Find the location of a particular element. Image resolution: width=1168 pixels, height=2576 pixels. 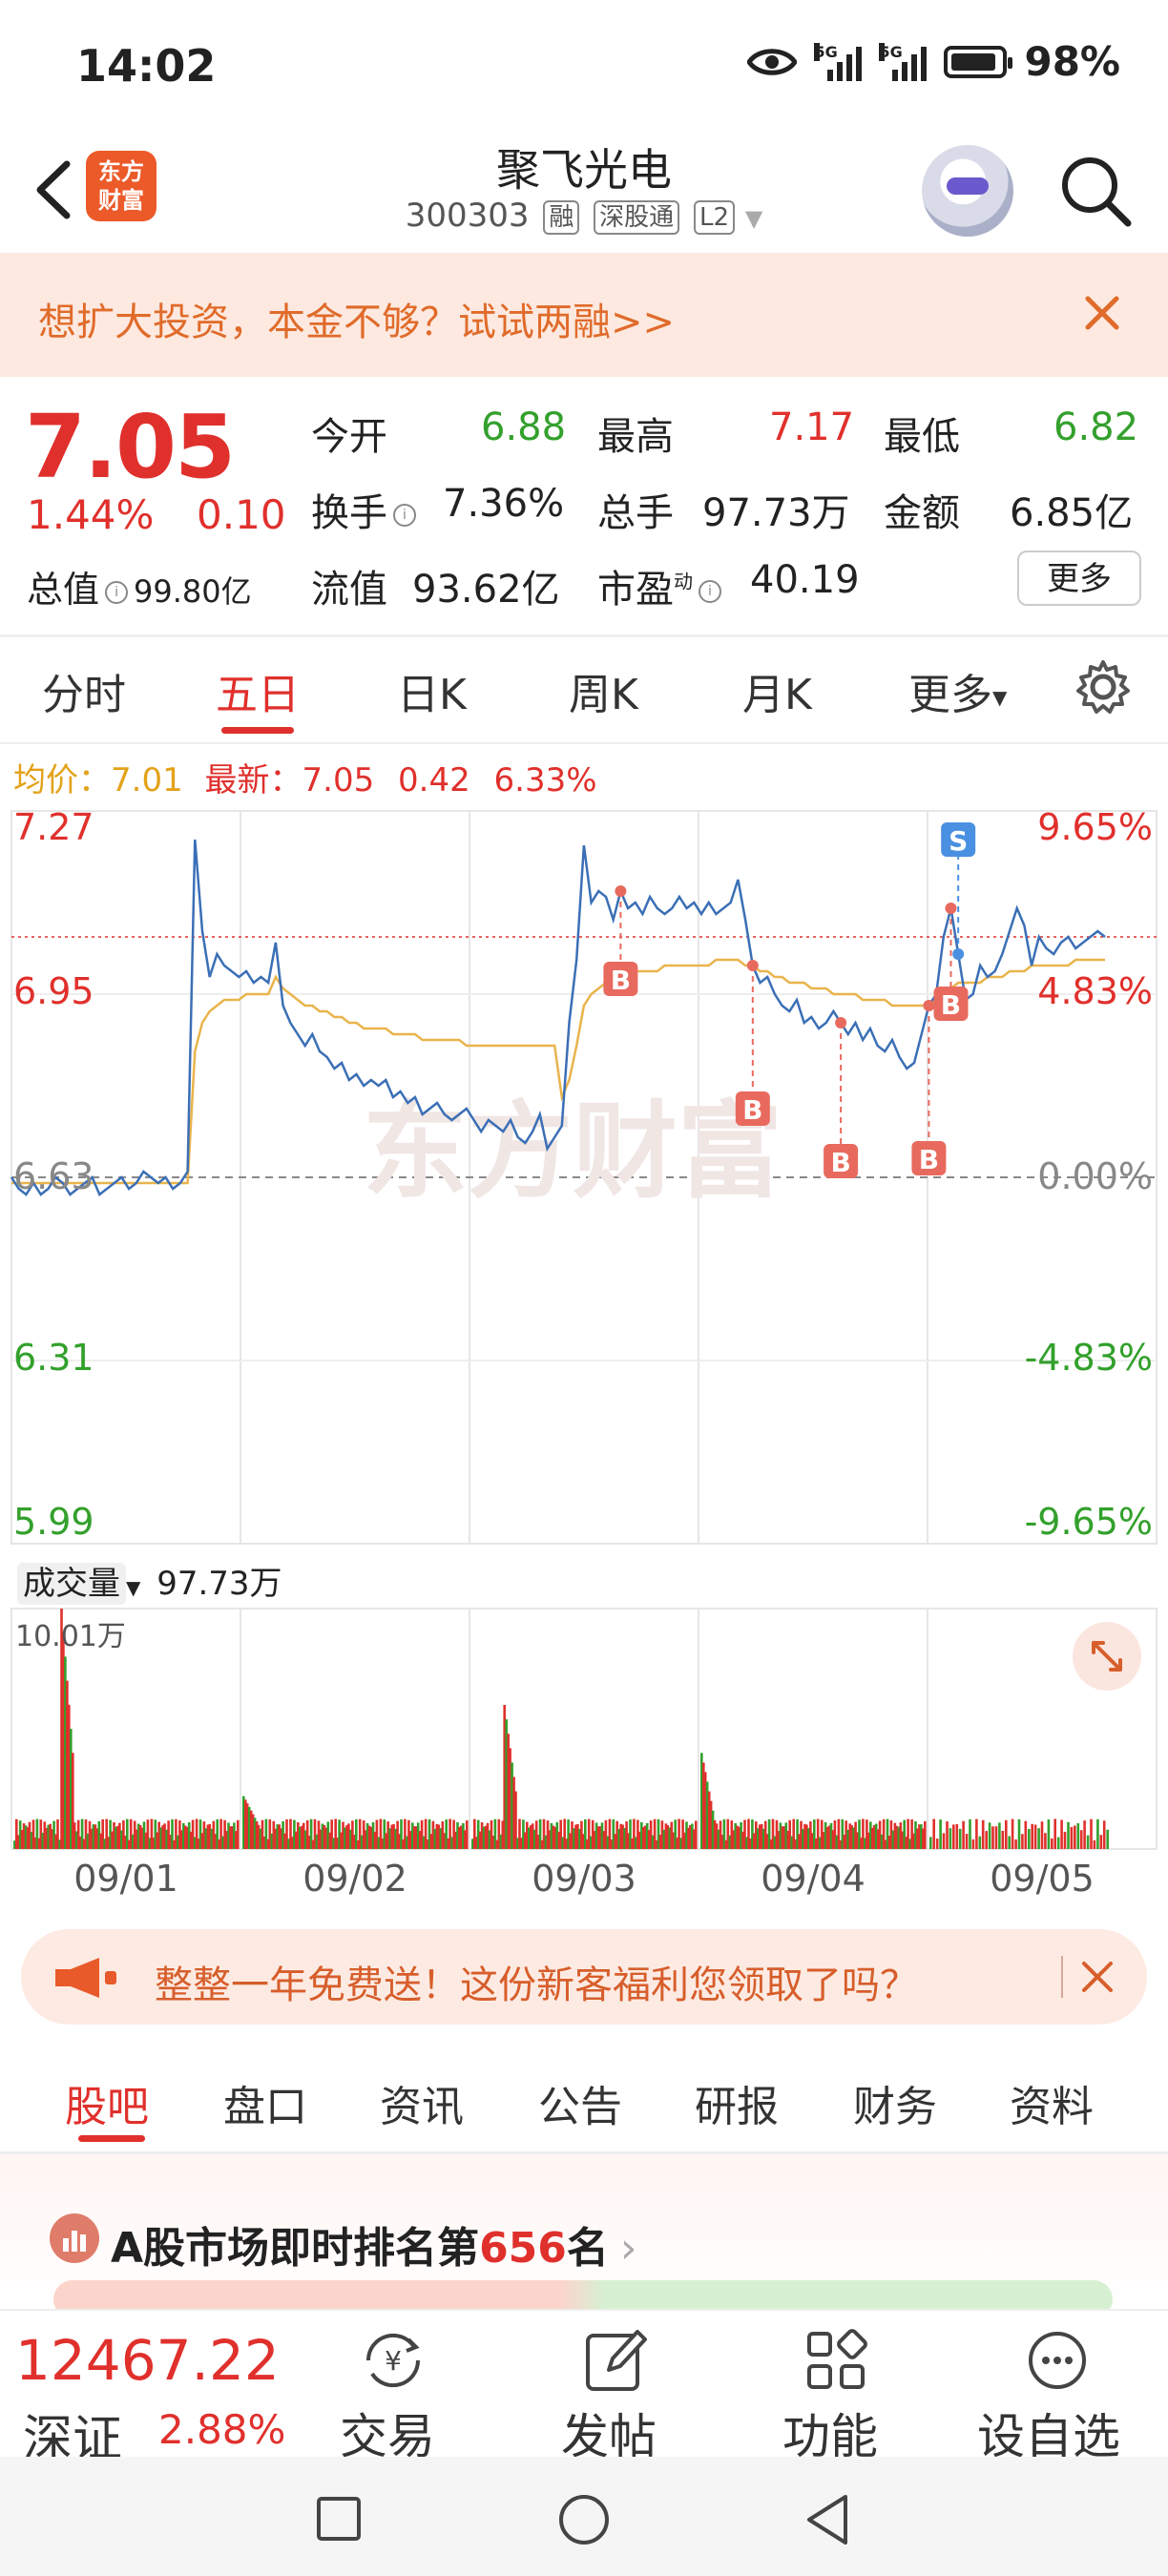

stat-open-value: 6.88 is located at coordinates (524, 427).